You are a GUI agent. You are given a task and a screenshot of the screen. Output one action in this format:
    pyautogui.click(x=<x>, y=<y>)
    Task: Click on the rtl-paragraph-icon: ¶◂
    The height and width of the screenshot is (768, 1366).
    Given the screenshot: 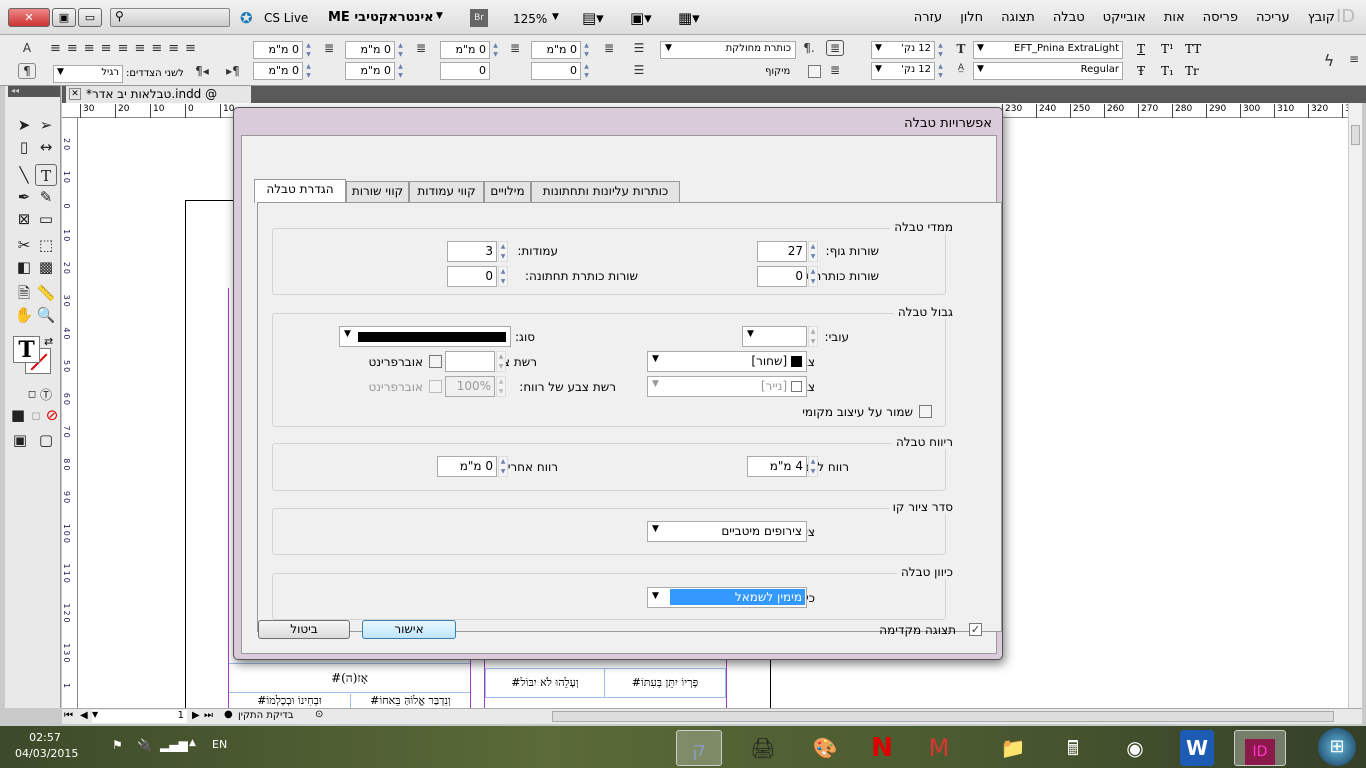 What is the action you would take?
    pyautogui.click(x=202, y=71)
    